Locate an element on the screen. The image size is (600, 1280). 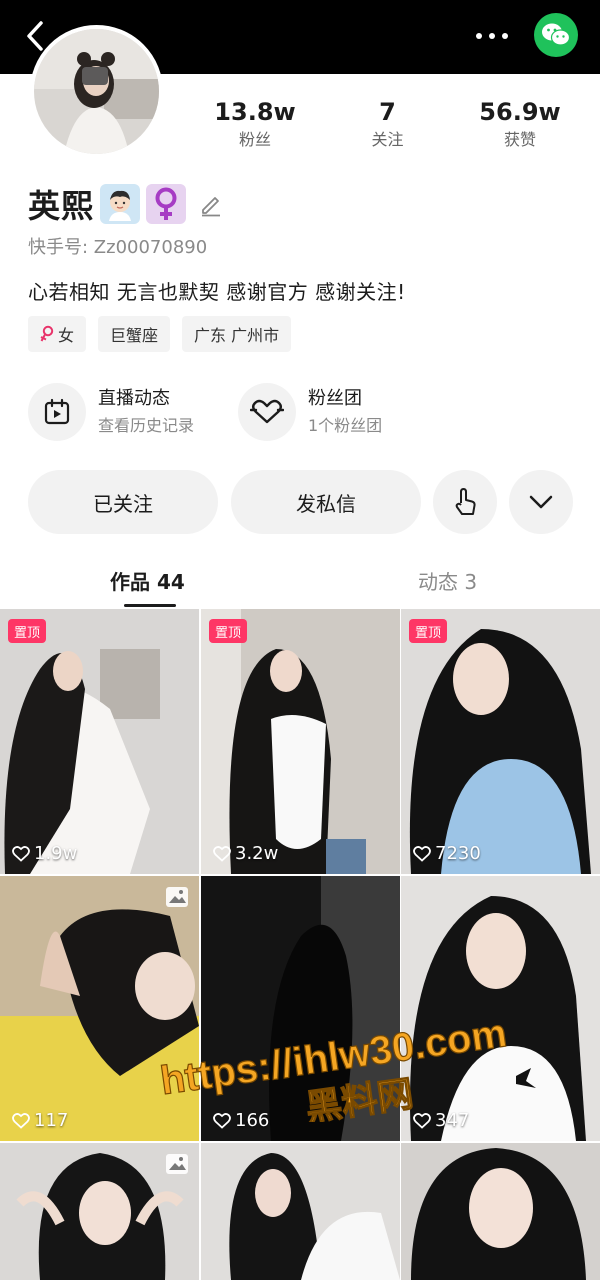
more-button is located at coordinates (492, 36).